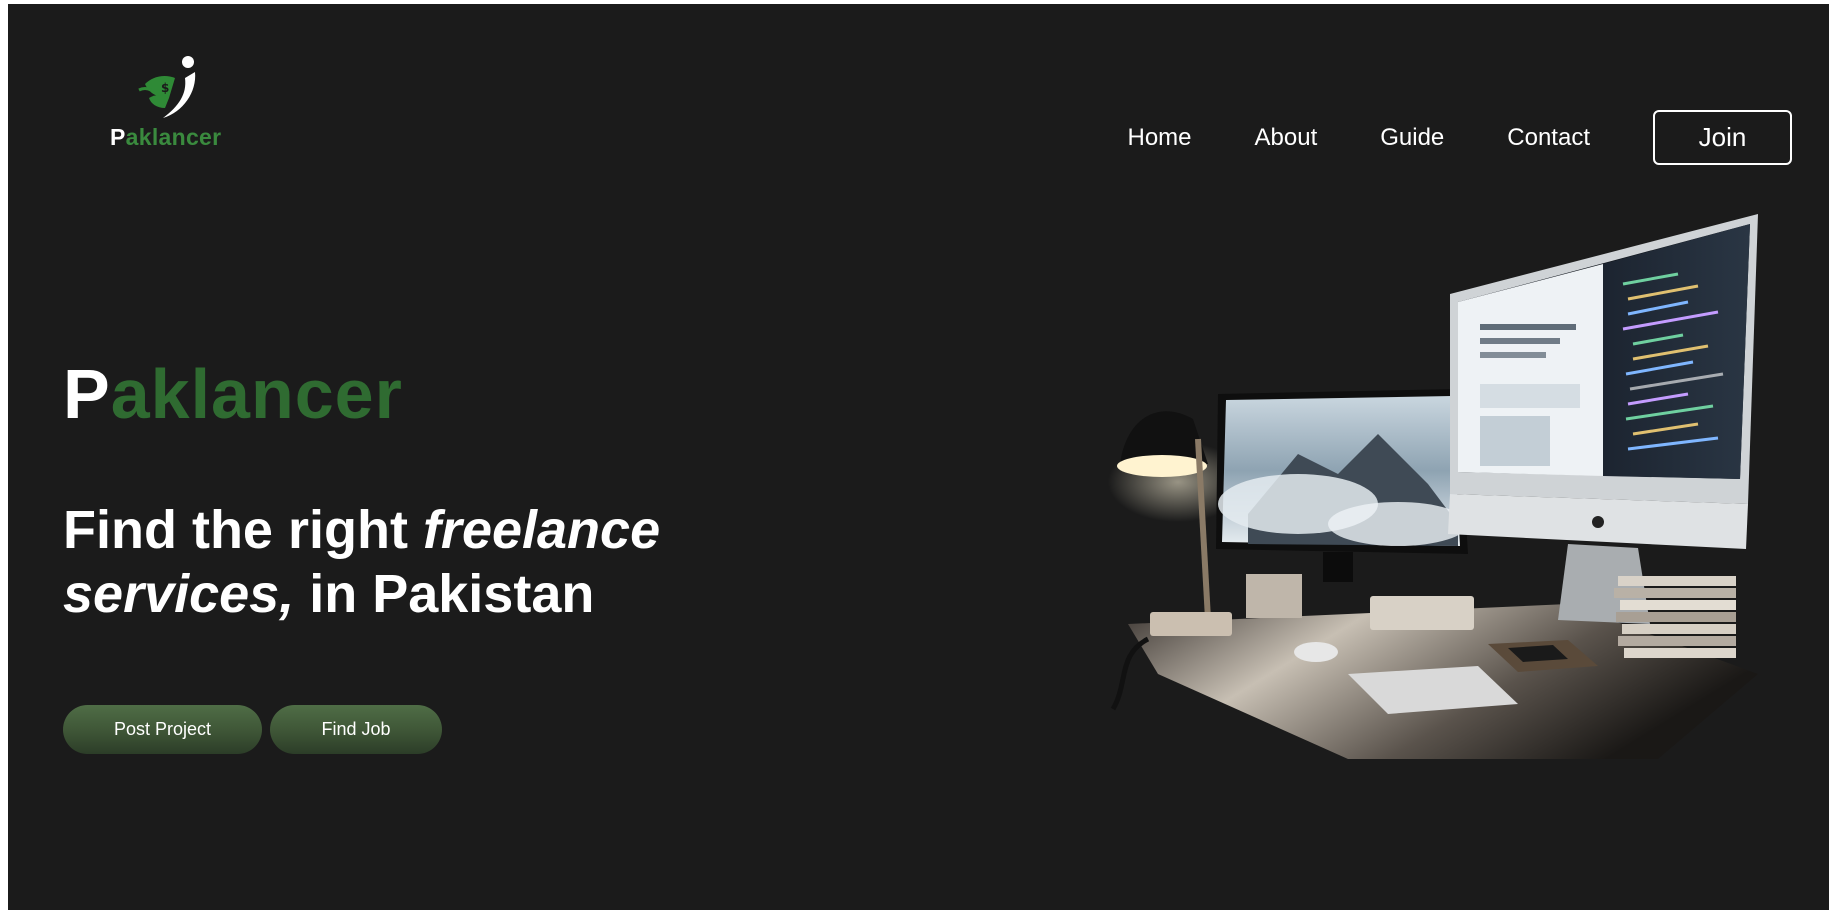 This screenshot has width=1829, height=910. What do you see at coordinates (1722, 137) in the screenshot?
I see `join-button: Join` at bounding box center [1722, 137].